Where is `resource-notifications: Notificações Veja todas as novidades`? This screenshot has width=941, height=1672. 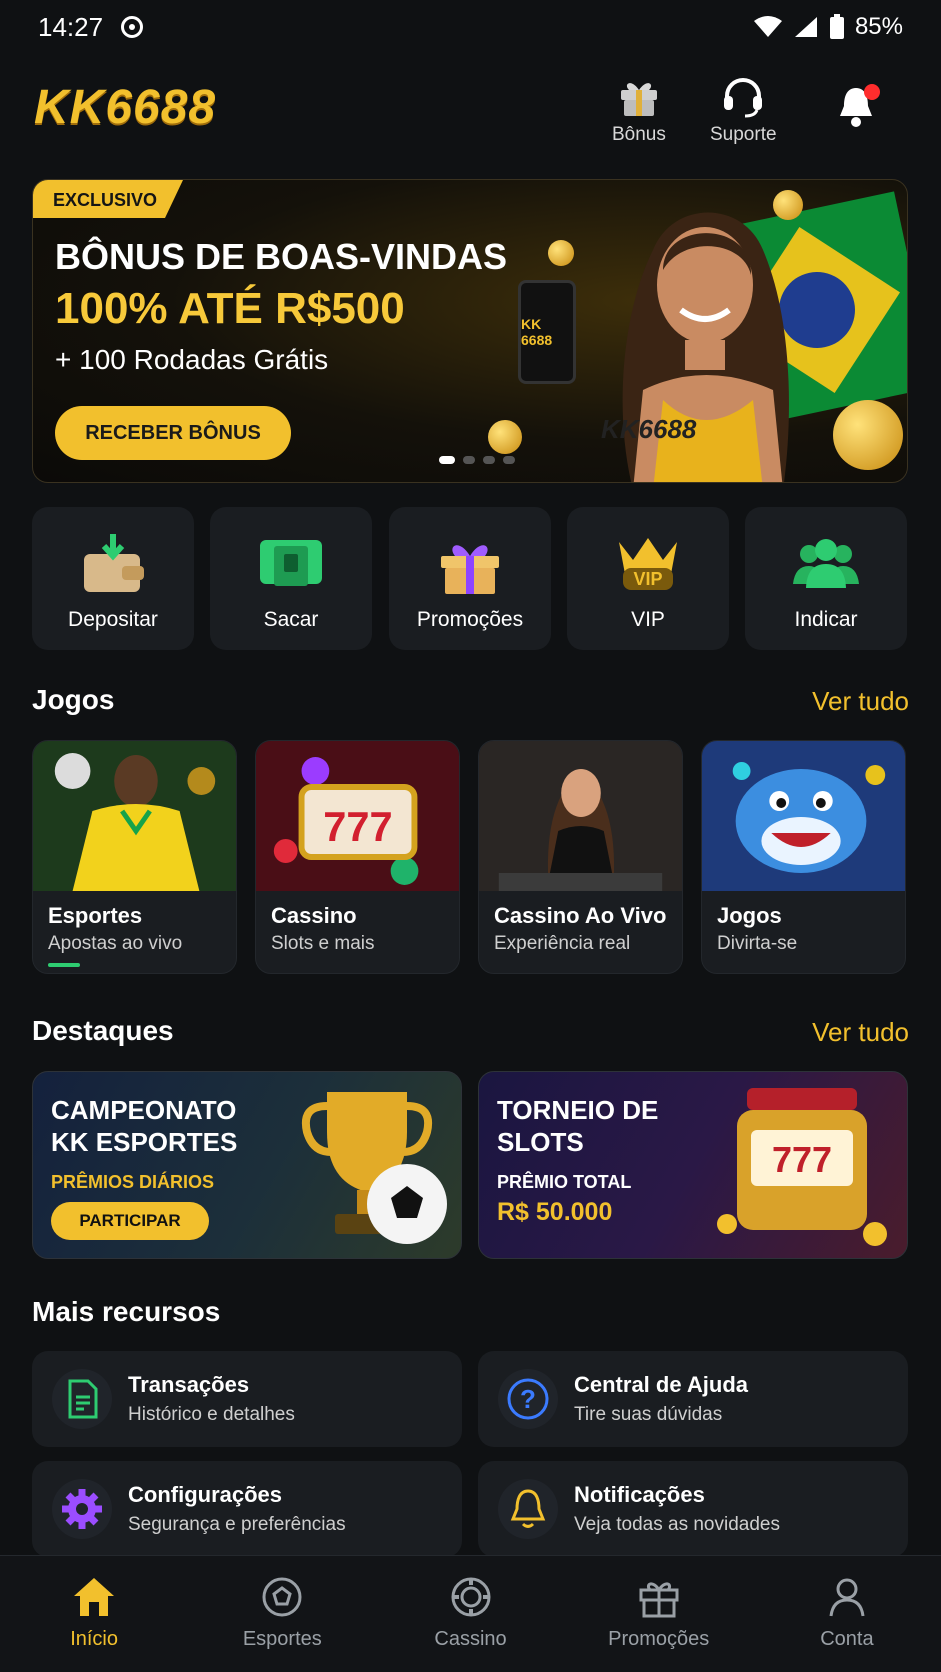 resource-notifications: Notificações Veja todas as novidades is located at coordinates (693, 1509).